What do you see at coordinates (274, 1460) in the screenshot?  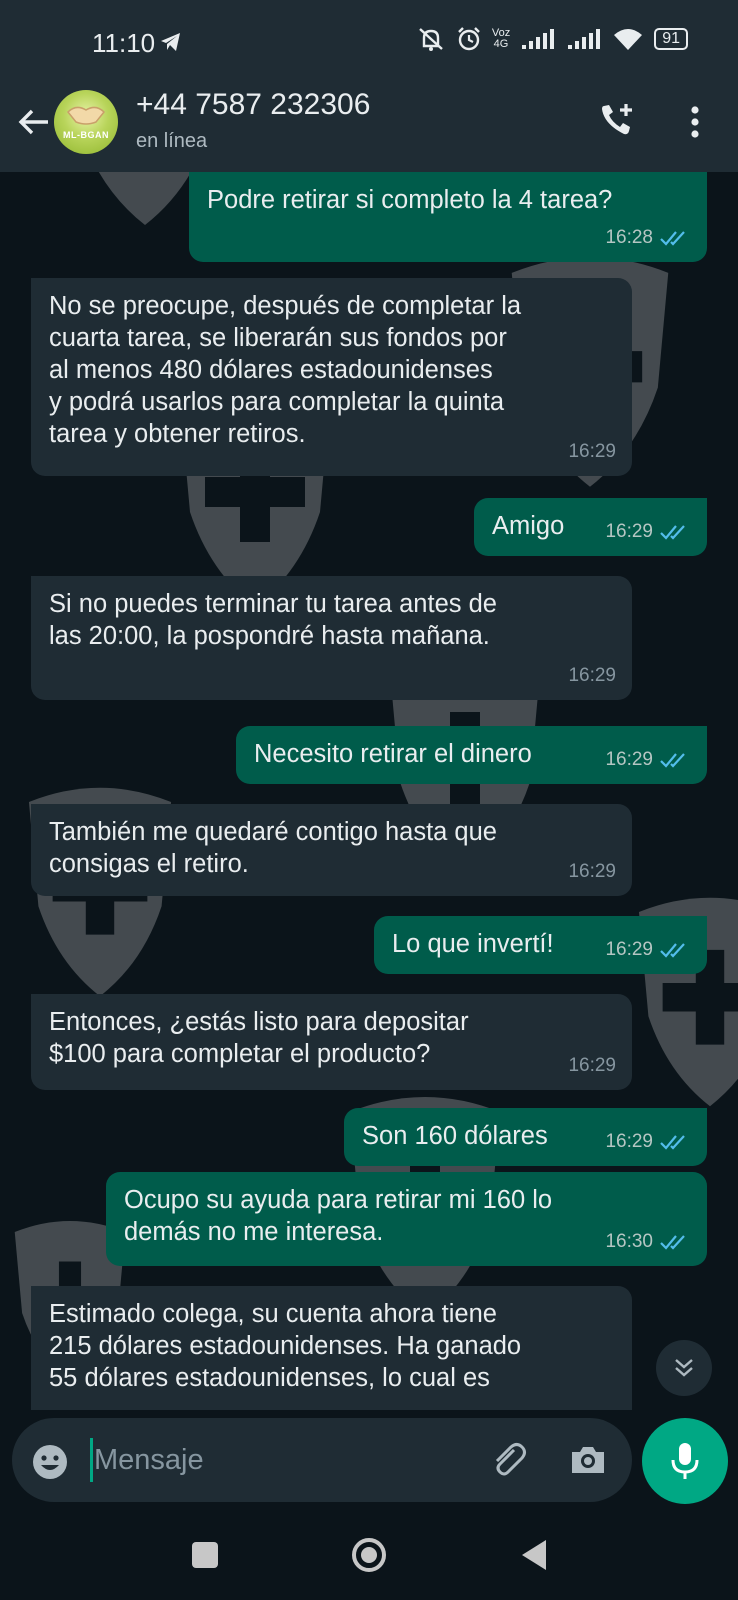 I see `message-input` at bounding box center [274, 1460].